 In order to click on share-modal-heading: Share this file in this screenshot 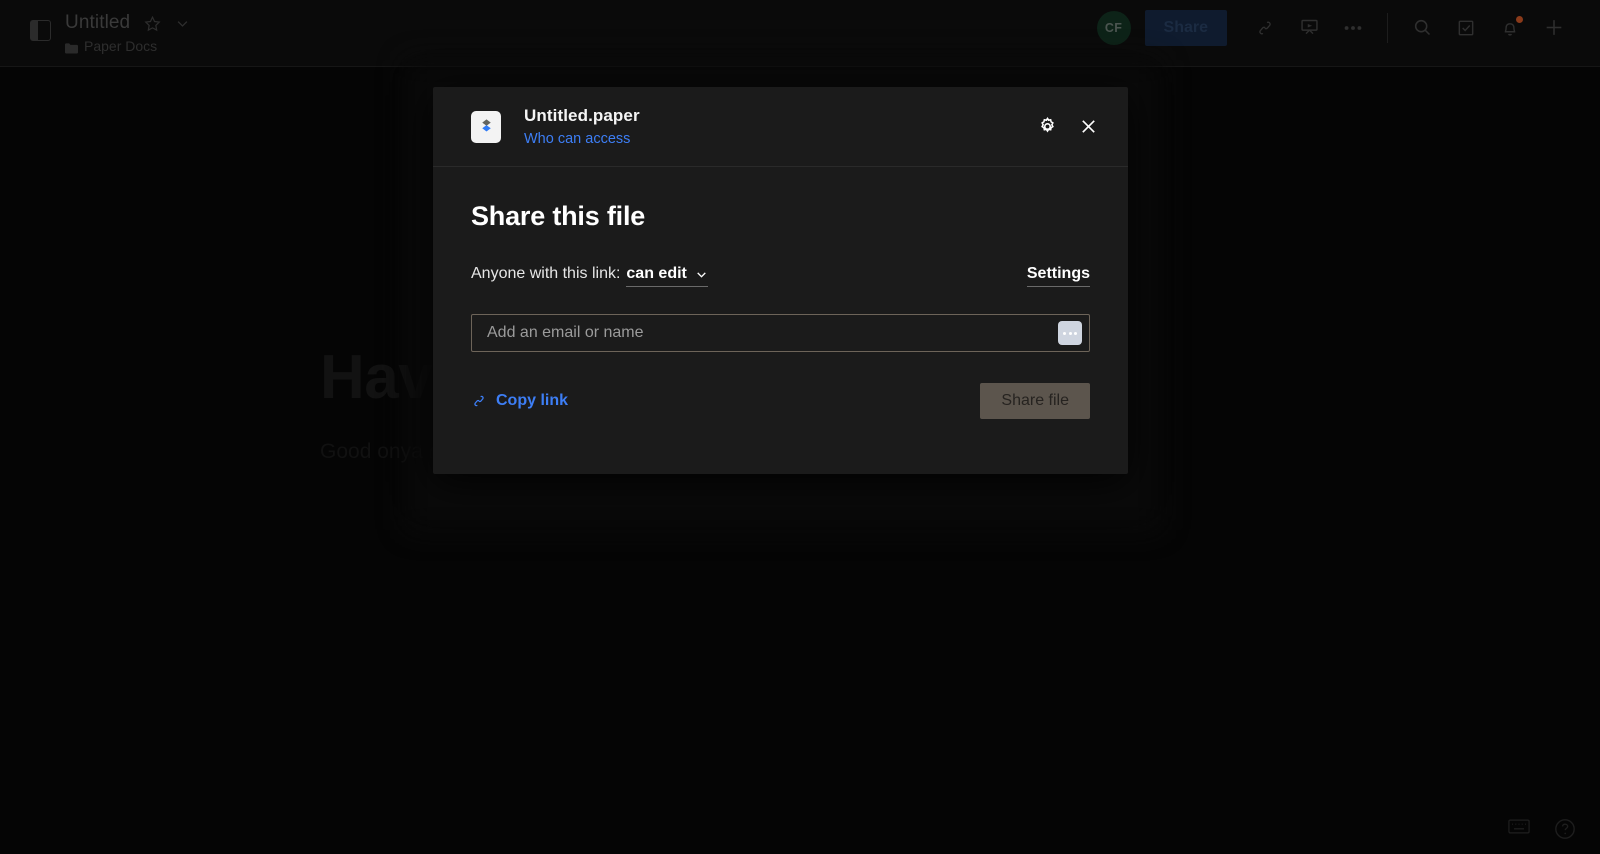, I will do `click(558, 216)`.